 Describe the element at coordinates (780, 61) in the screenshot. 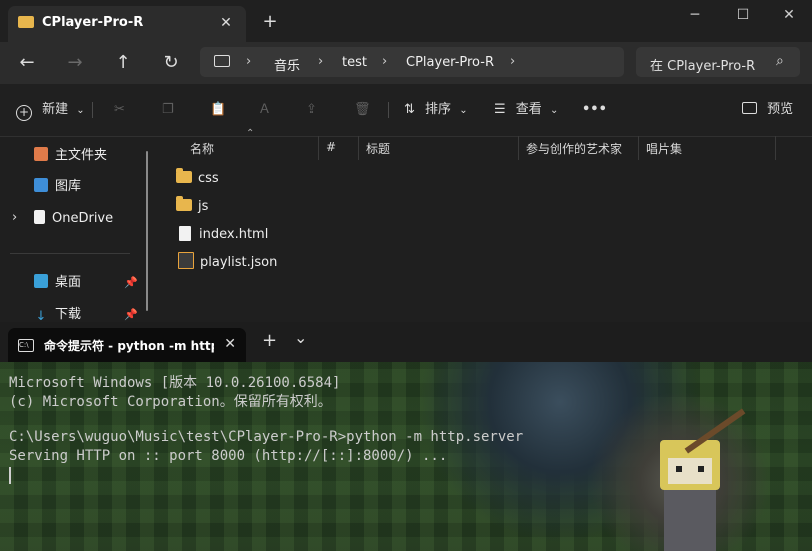

I see `search-icon: ⌕` at that location.